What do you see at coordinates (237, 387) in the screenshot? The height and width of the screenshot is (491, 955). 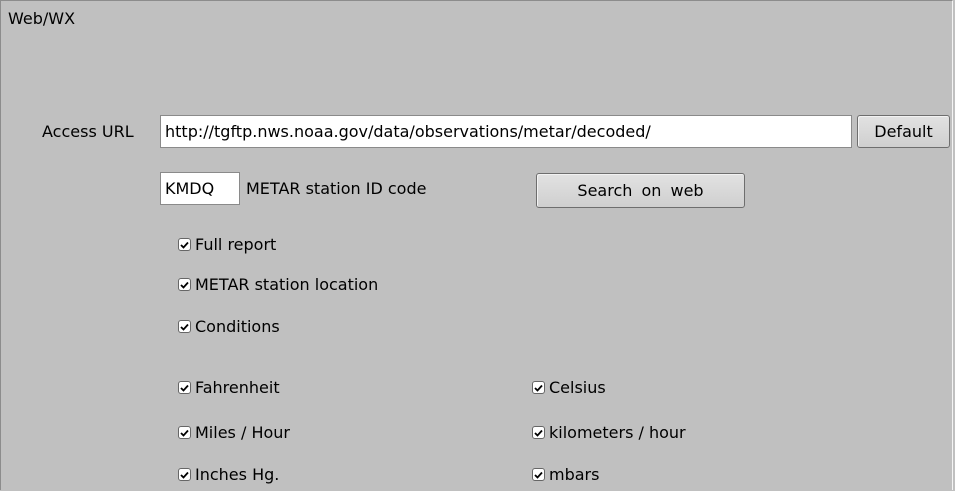 I see `fahrenheit-label: Fahrenheit` at bounding box center [237, 387].